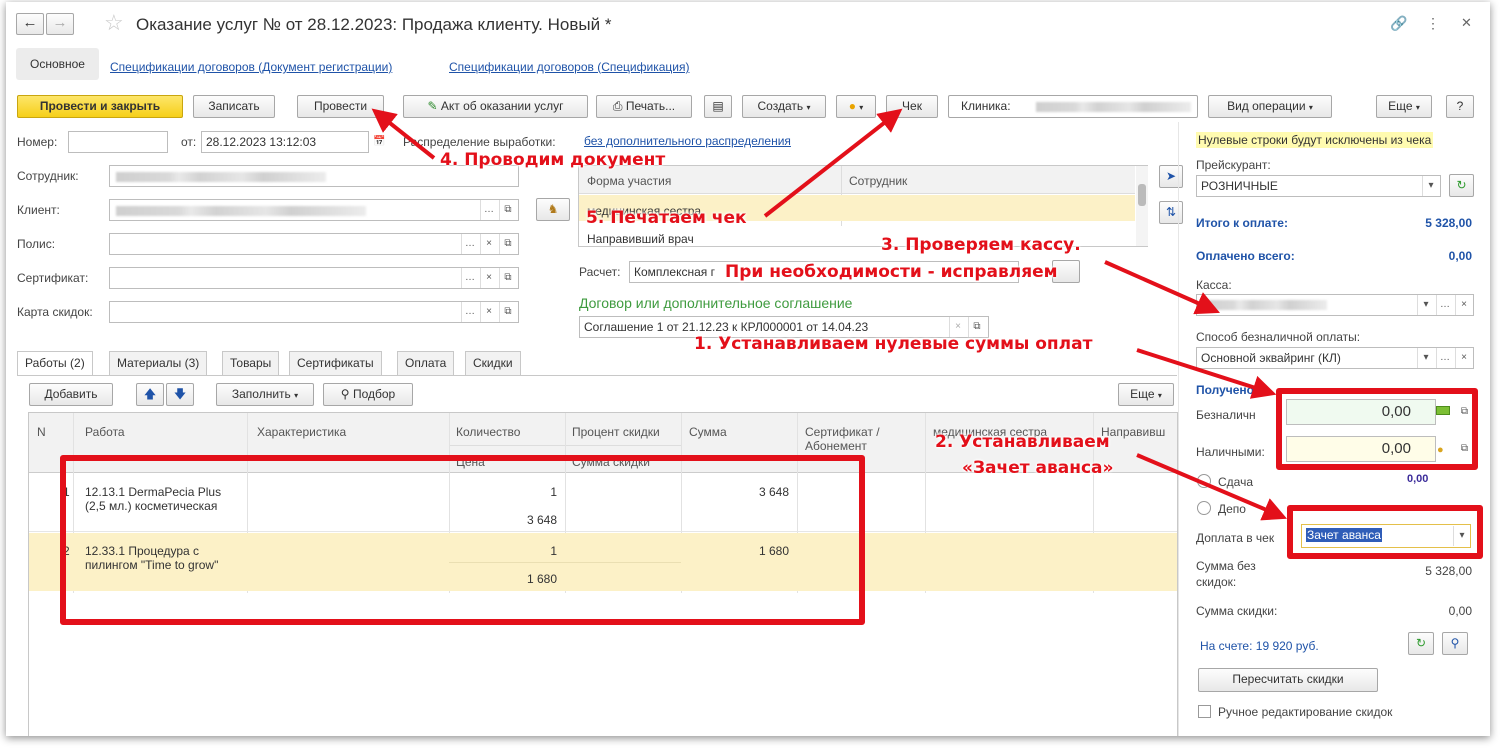  Describe the element at coordinates (379, 142) in the screenshot. I see `calendar-icon: 📅` at that location.